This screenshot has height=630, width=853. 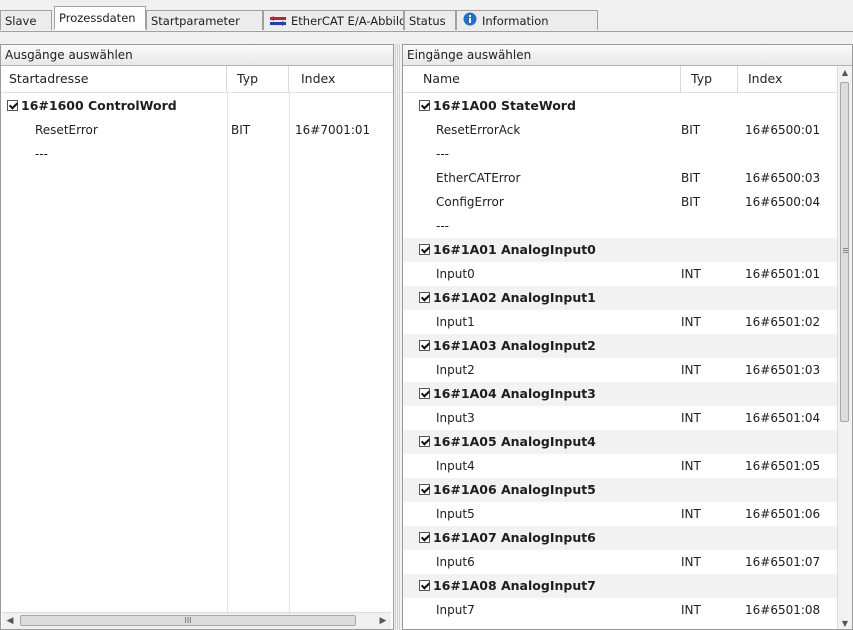 I want to click on outputs-panel-title: Ausgänge auswählen, so click(x=197, y=55).